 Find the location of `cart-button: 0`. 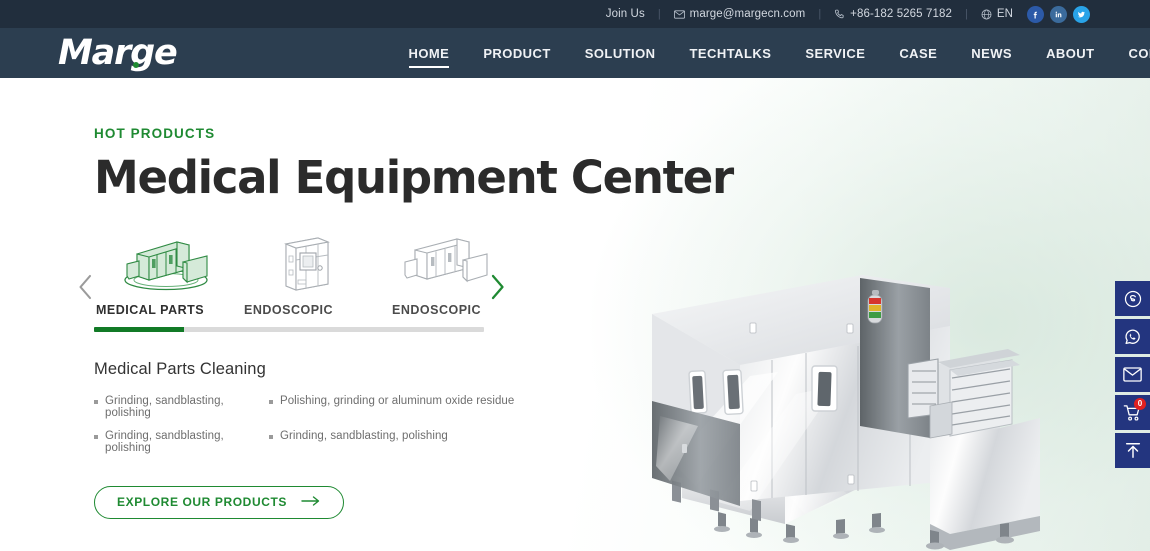

cart-button: 0 is located at coordinates (1132, 412).